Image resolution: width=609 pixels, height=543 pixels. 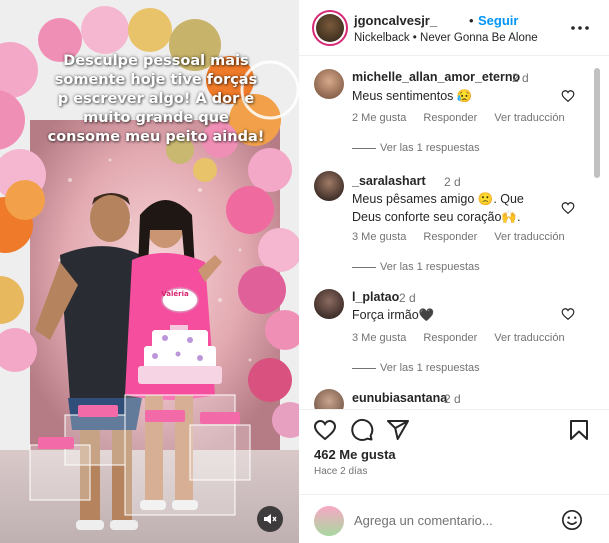 I want to click on share-icon, so click(x=398, y=430).